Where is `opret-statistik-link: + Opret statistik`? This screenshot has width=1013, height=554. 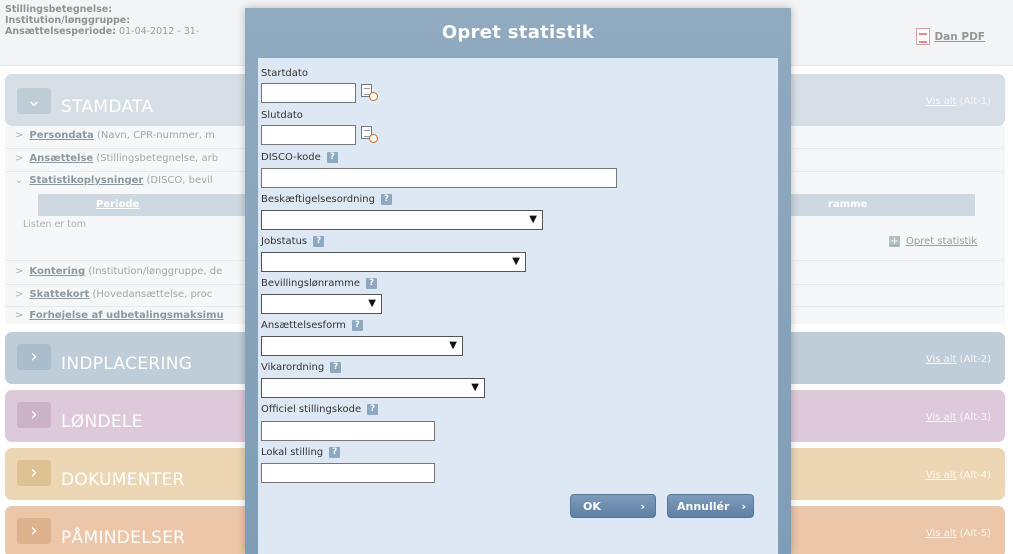 opret-statistik-link: + Opret statistik is located at coordinates (932, 241).